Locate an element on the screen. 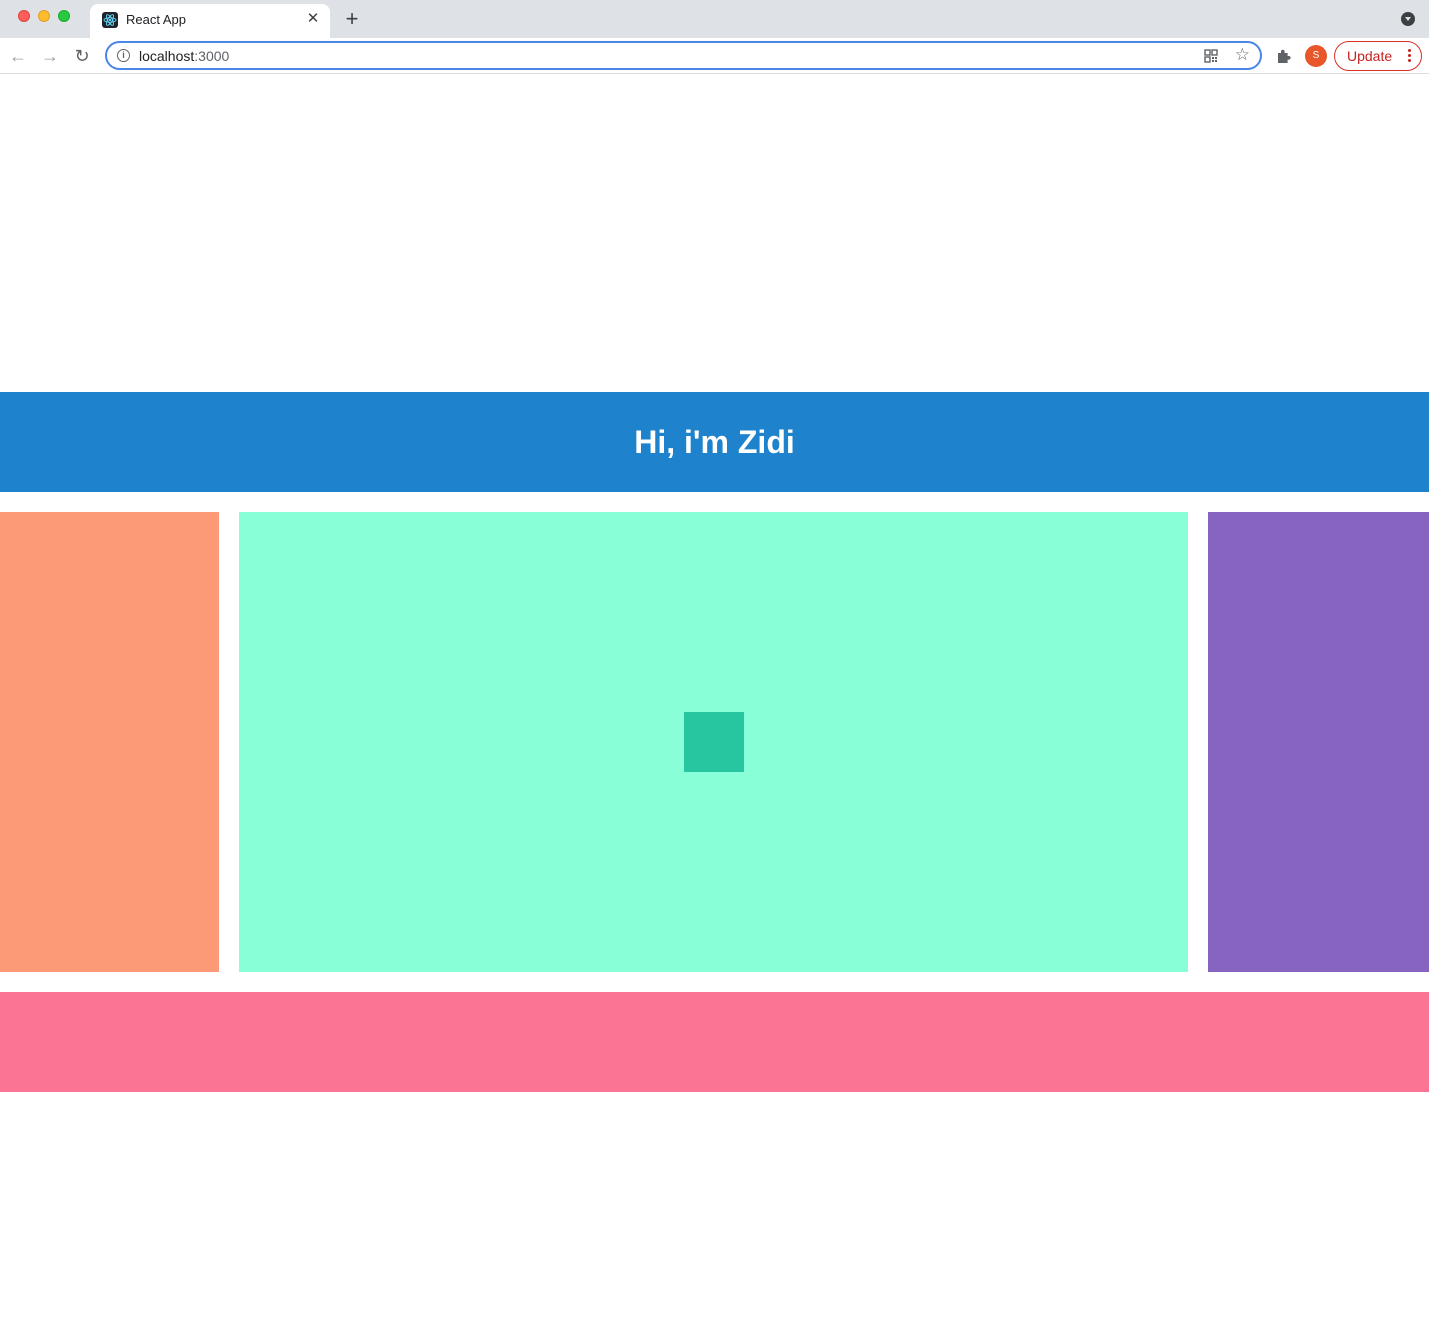 This screenshot has height=1319, width=1429. address-bar: i localhost:3000 ☆ is located at coordinates (683, 55).